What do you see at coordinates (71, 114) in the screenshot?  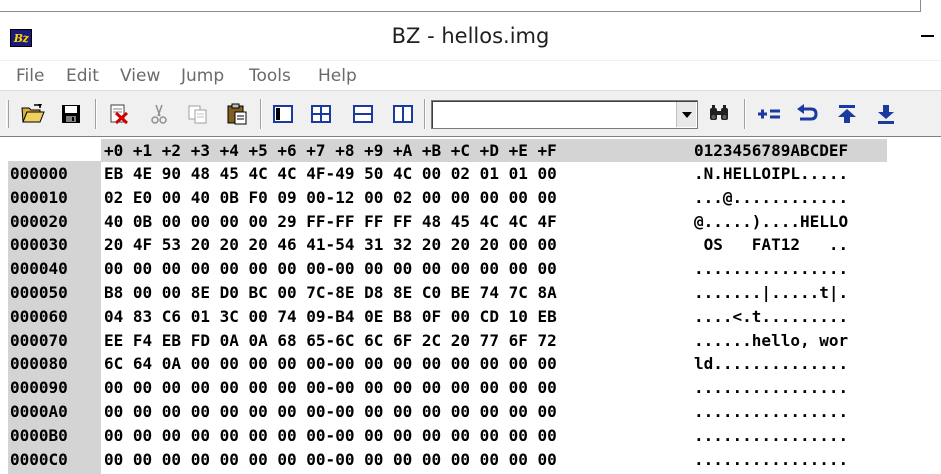 I see `save-icon` at bounding box center [71, 114].